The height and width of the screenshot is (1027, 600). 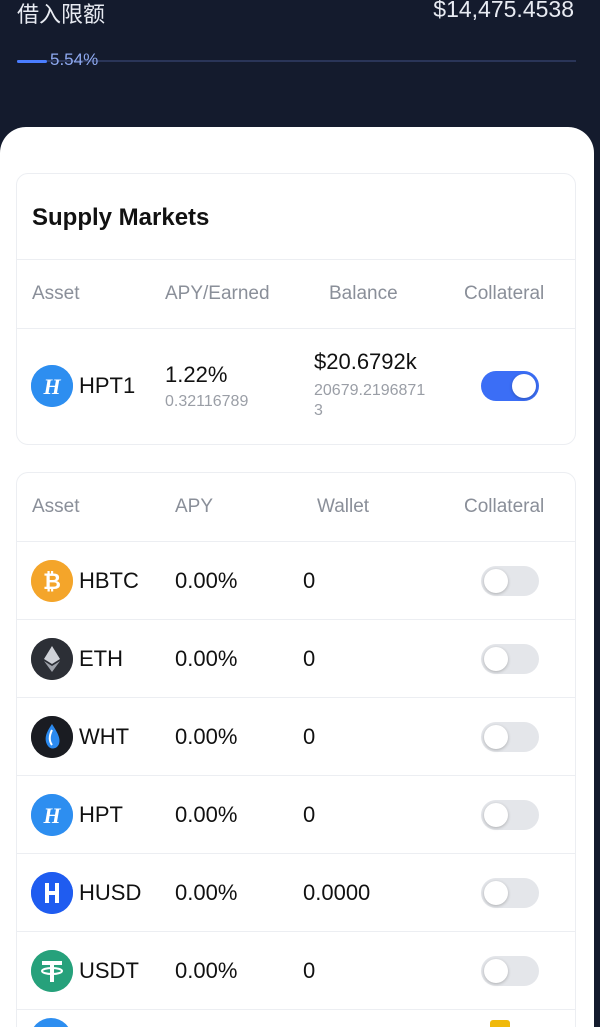 I want to click on header-apy-earned: APY/Earned, so click(x=217, y=293).